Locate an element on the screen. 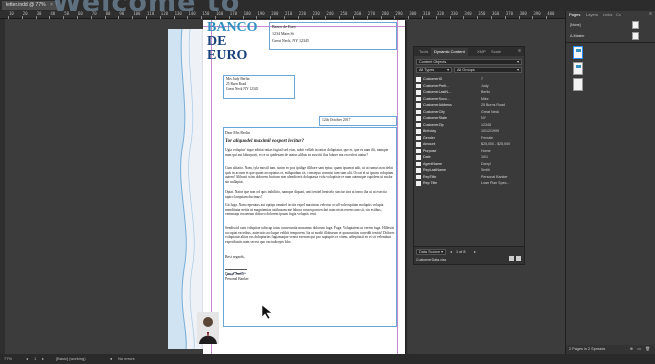 The image size is (655, 364). bank-logo: BANCO DE EURO is located at coordinates (234, 41).